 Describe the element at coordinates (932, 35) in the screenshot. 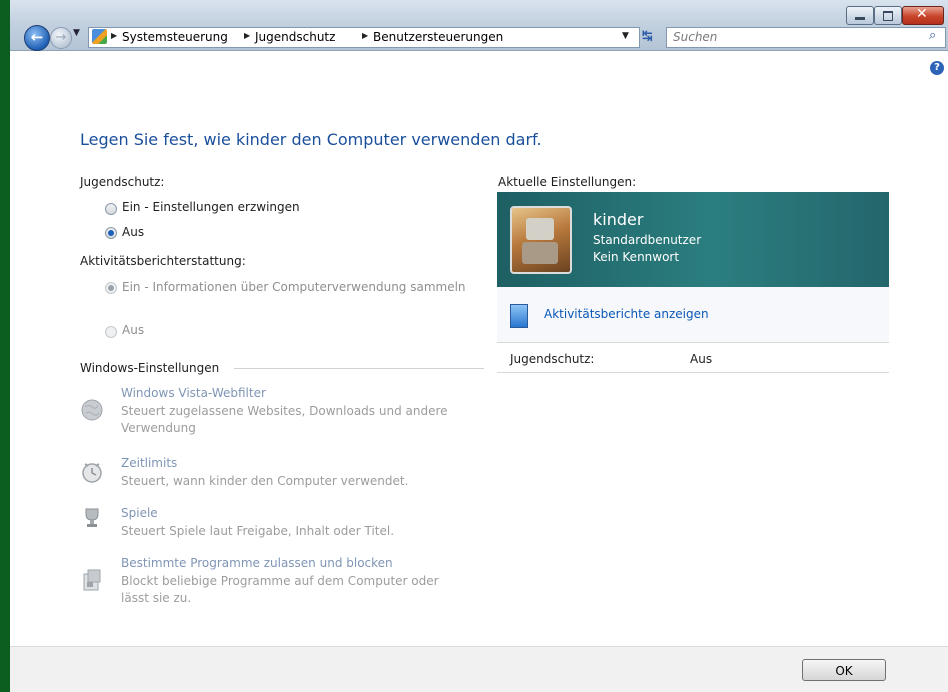

I see `search-icon: ⌕` at that location.